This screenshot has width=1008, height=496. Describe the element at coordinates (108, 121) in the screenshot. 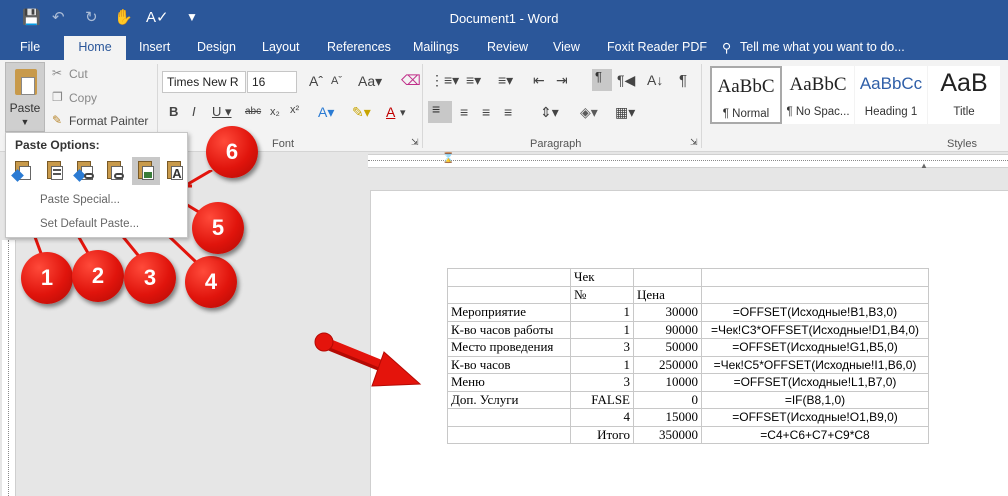

I see `format-painter-button: Format Painter` at that location.